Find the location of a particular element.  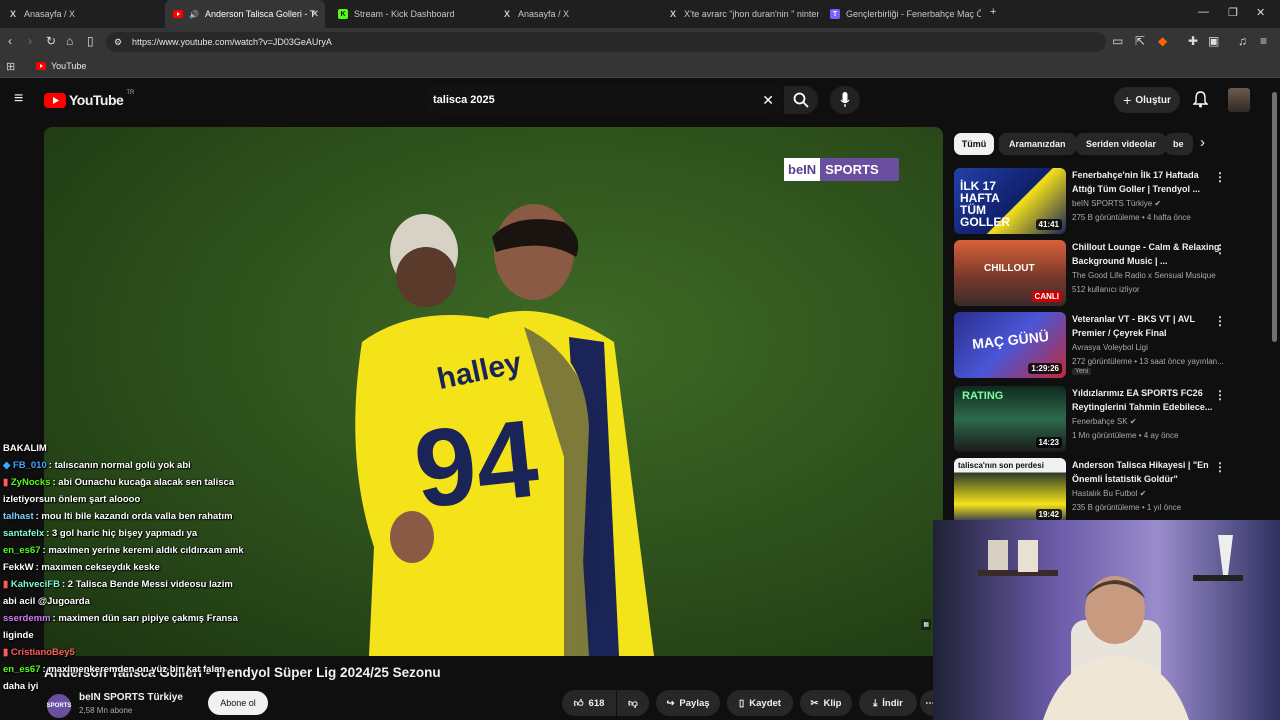

video-thumbnail: CHILLOUT CANLI is located at coordinates (1010, 273).